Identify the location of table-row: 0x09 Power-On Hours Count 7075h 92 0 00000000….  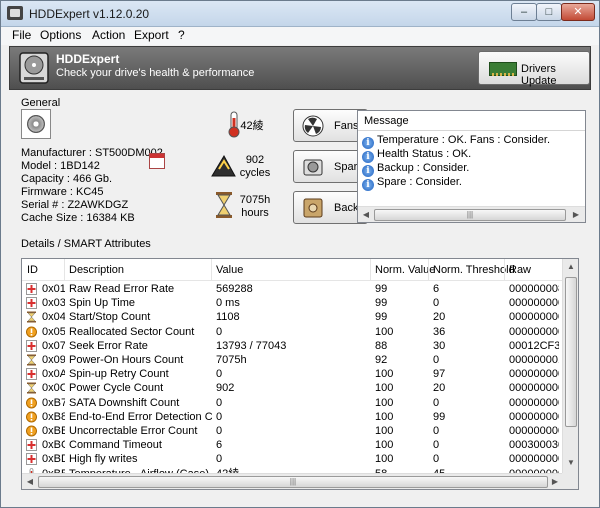
(292, 360).